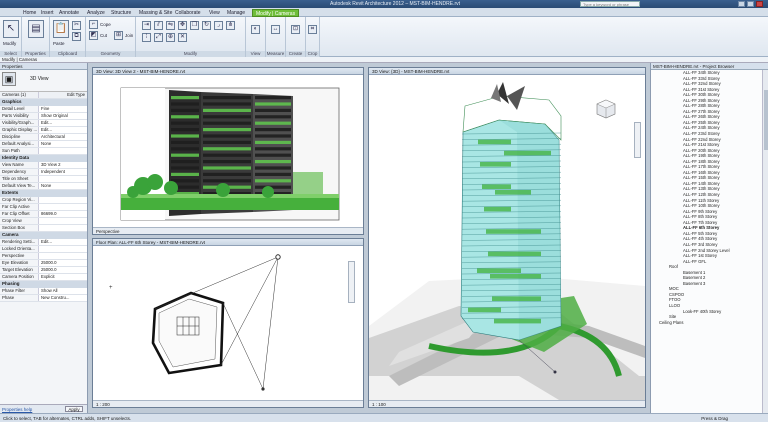 The height and width of the screenshot is (422, 768). What do you see at coordinates (15, 115) in the screenshot?
I see `property-name: Parts Visibility` at bounding box center [15, 115].